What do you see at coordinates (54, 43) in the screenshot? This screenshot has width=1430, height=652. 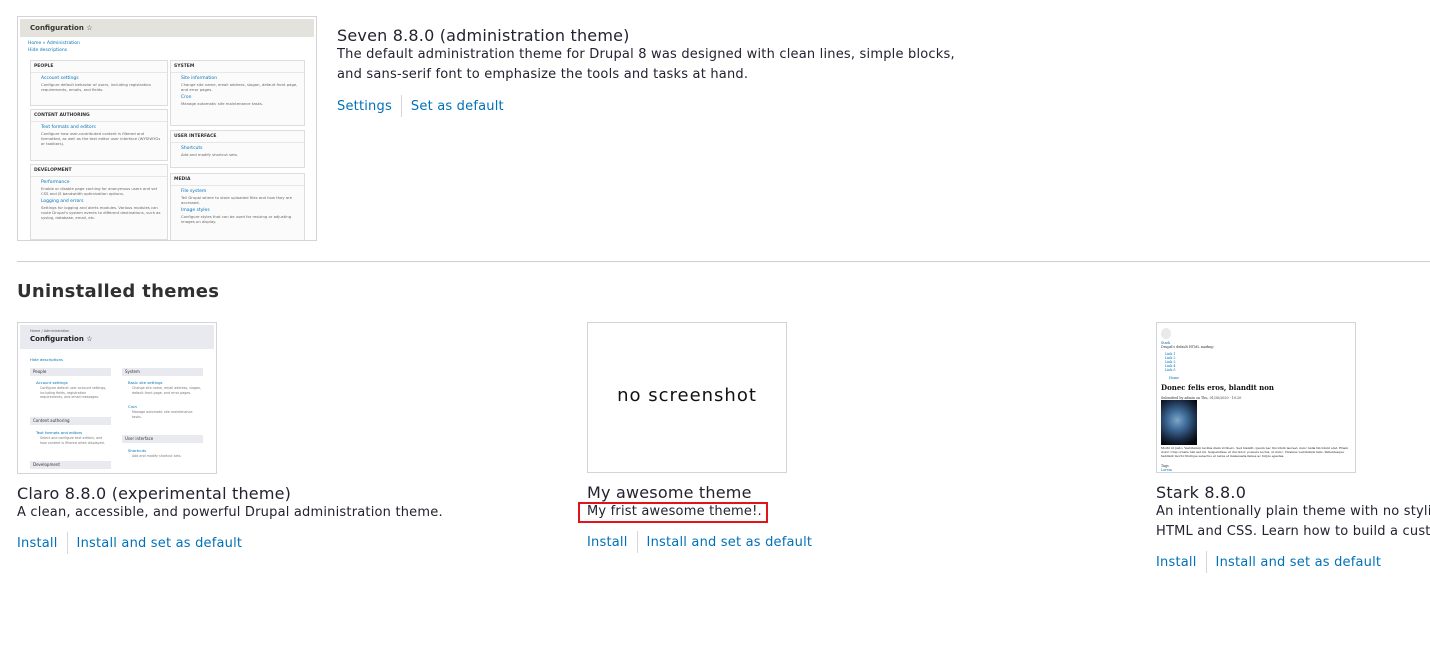 I see `preview-breadcrumb: Home » Administration` at bounding box center [54, 43].